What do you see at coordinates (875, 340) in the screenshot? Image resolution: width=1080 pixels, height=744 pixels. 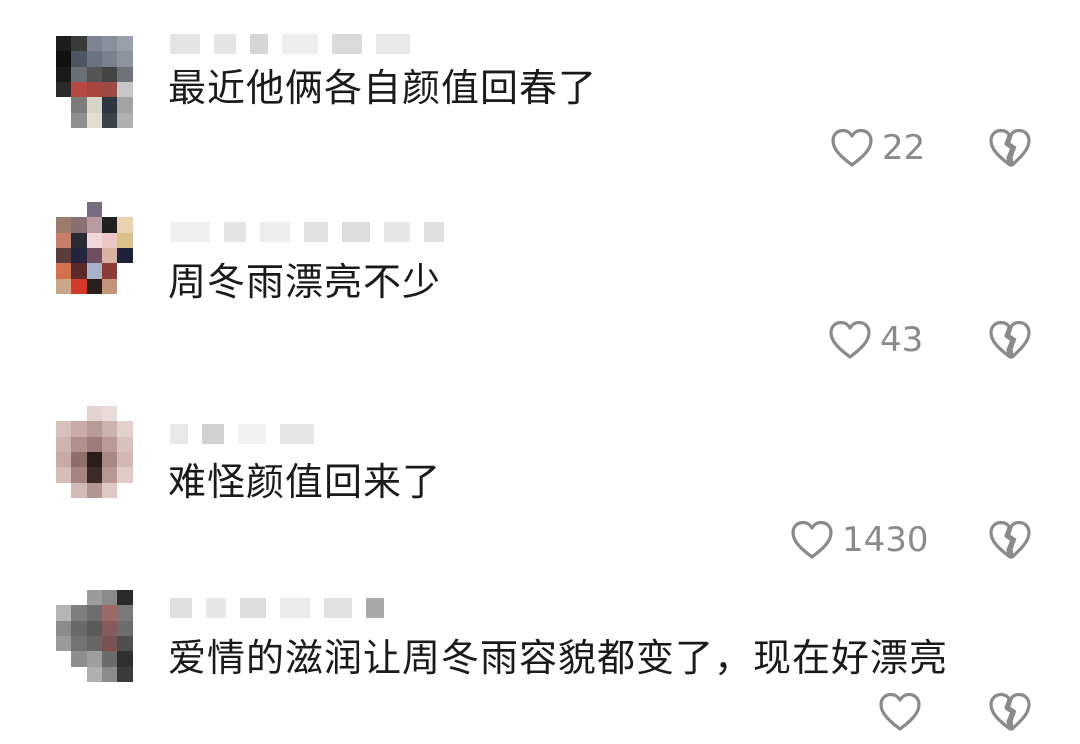 I see `like-button: 43` at bounding box center [875, 340].